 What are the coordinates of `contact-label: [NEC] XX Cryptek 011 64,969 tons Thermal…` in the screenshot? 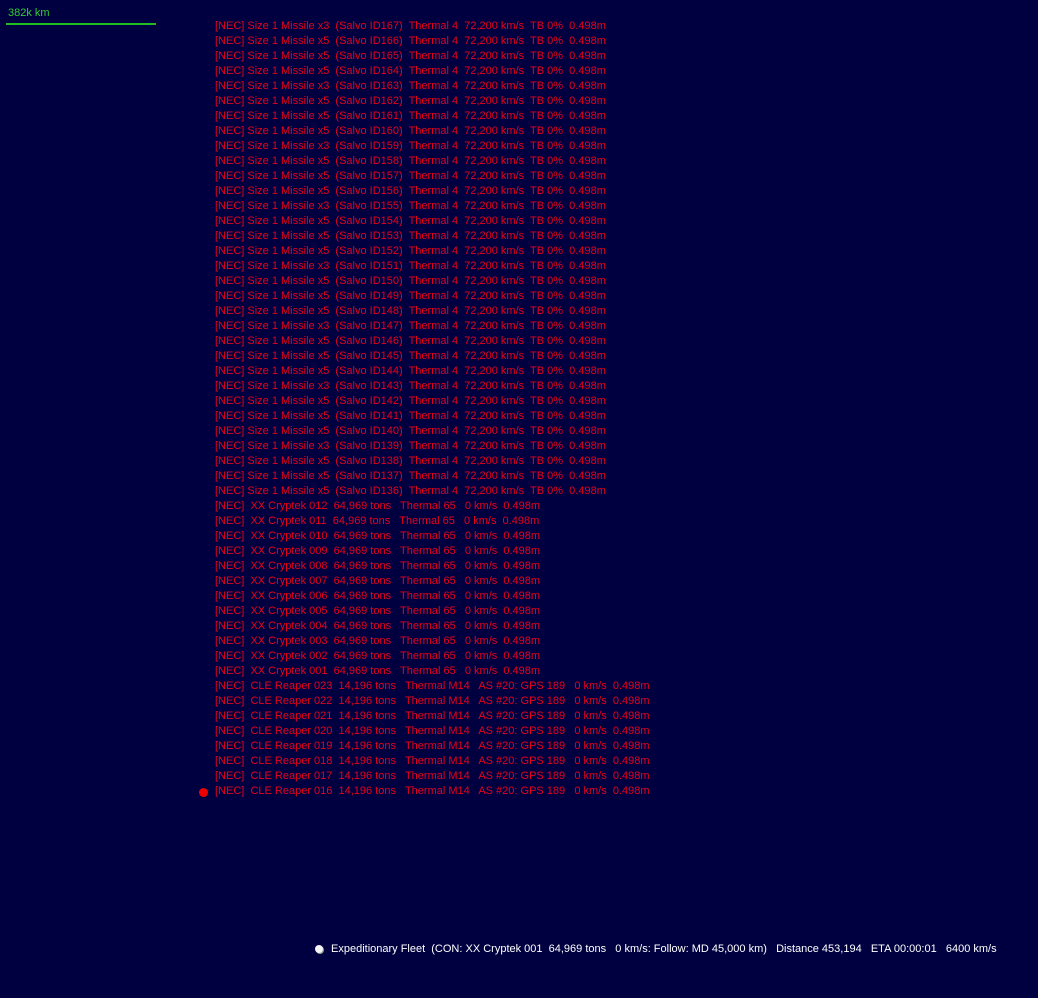 It's located at (432, 521).